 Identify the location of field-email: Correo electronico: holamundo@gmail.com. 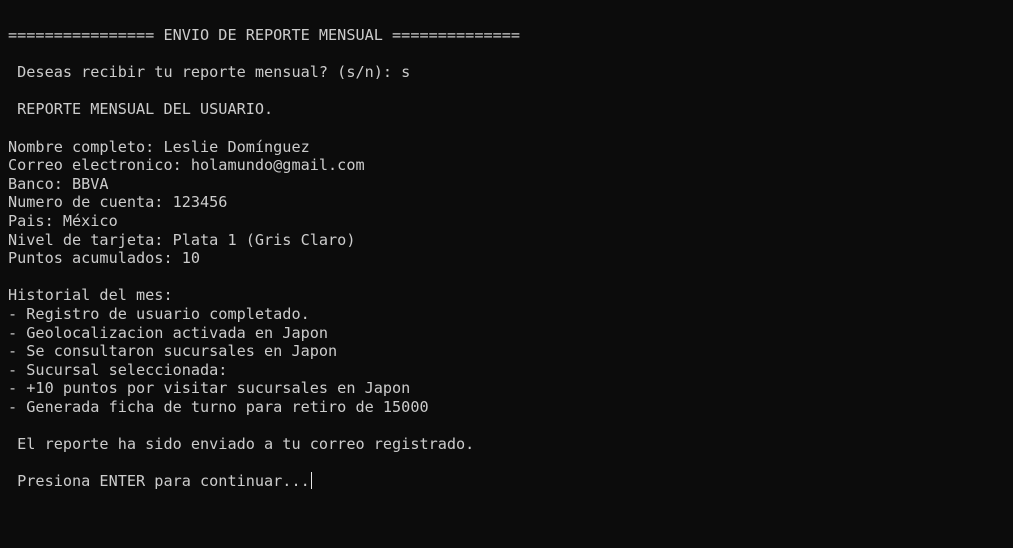
(186, 165).